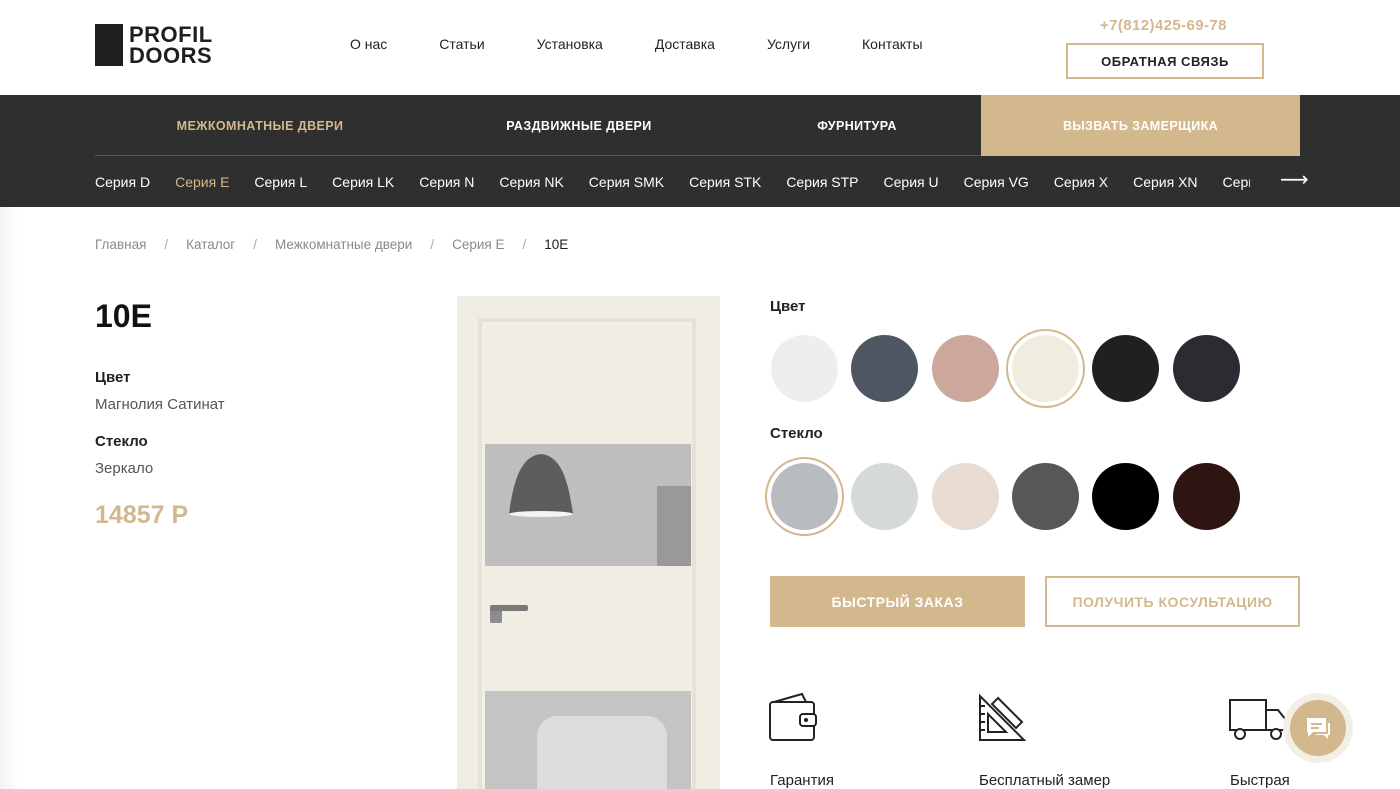 This screenshot has width=1400, height=789. Describe the element at coordinates (892, 44) in the screenshot. I see `nav-contacts: Контакты` at that location.